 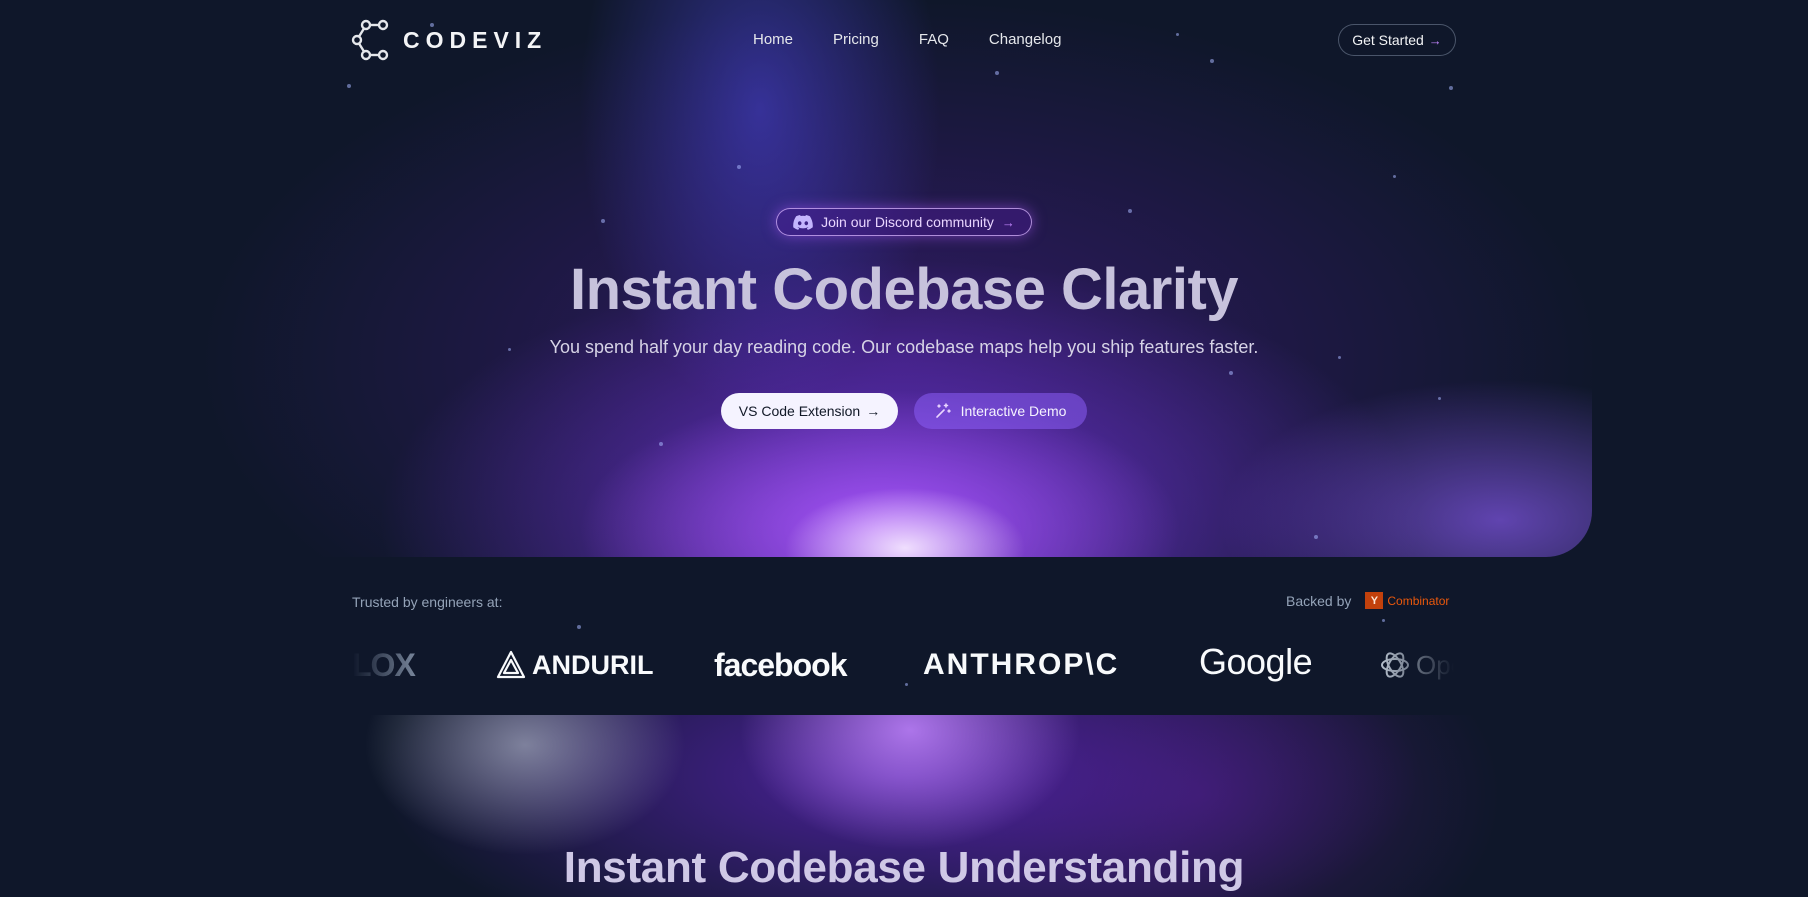 I want to click on openai-label: OpenAI, so click(x=1435, y=664).